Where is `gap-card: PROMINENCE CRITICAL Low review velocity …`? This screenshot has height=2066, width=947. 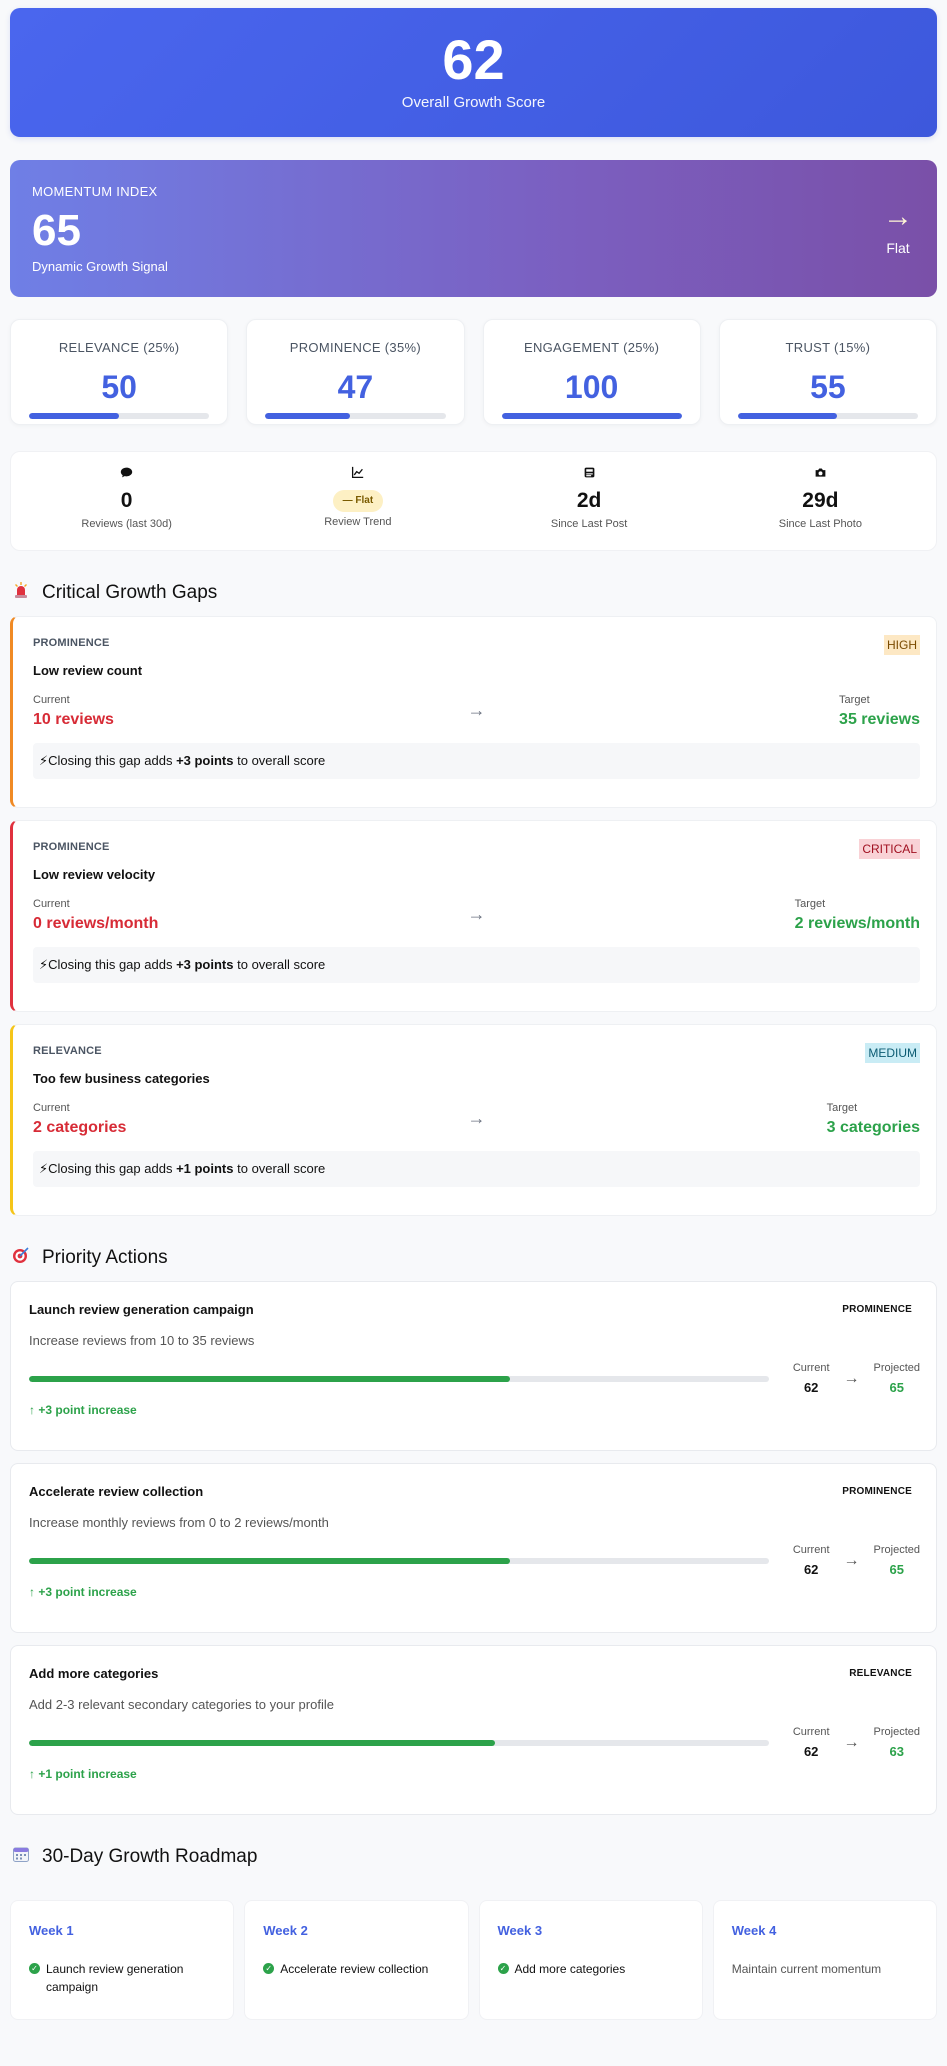
gap-card: PROMINENCE CRITICAL Low review velocity … is located at coordinates (473, 916).